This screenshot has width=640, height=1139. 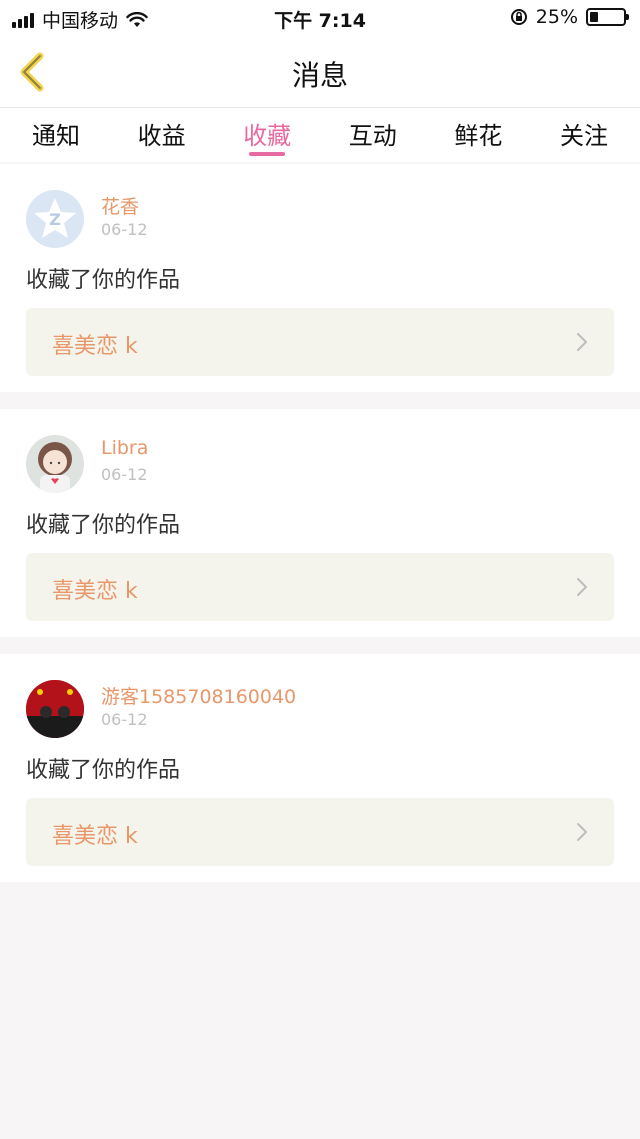 What do you see at coordinates (584, 135) in the screenshot?
I see `tab-following: 关注` at bounding box center [584, 135].